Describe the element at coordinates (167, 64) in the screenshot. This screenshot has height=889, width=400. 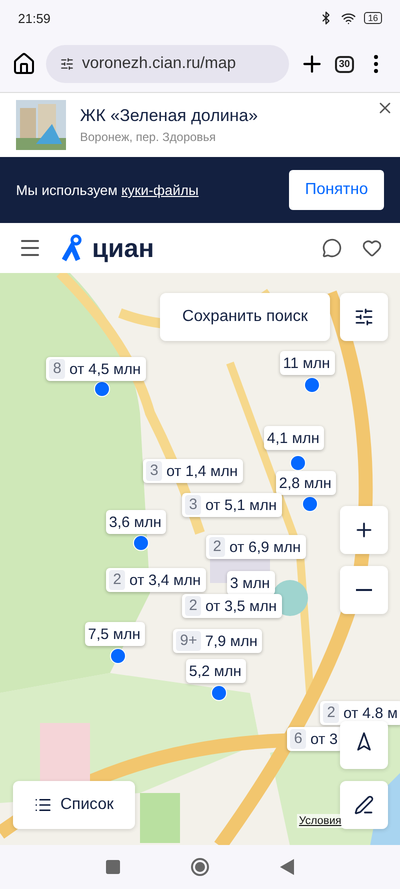
I see `address-bar: voronezh.cian.ru/map` at that location.